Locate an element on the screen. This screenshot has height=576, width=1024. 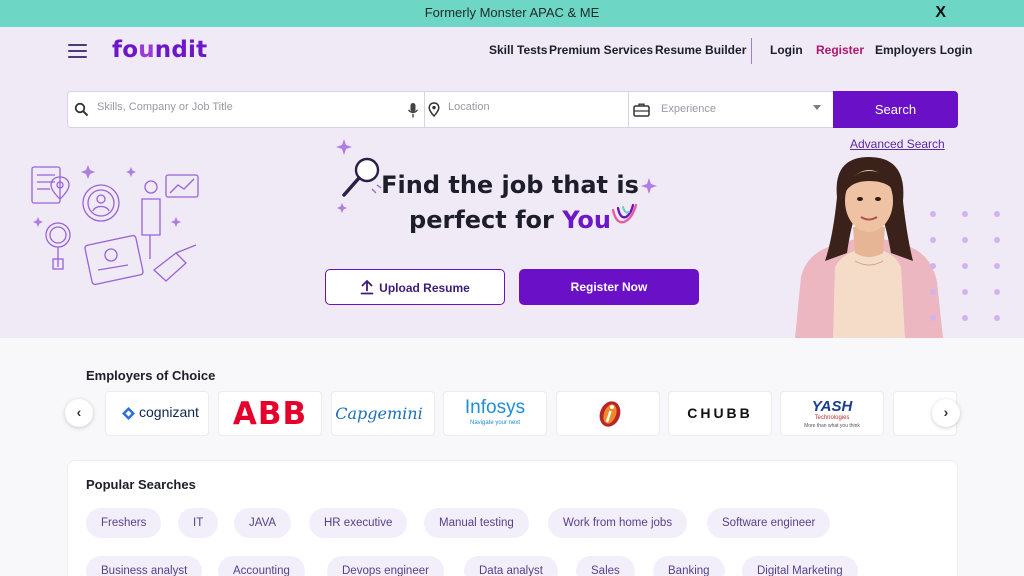
banner-close-button: X is located at coordinates (940, 13).